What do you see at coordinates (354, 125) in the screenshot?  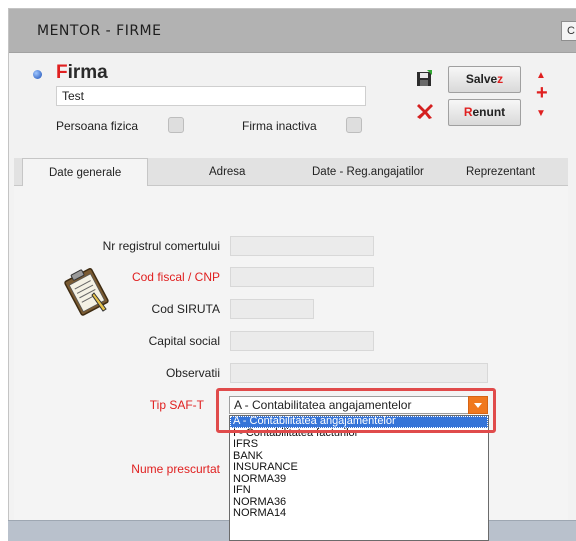 I see `firma-inactiva-checkbox` at bounding box center [354, 125].